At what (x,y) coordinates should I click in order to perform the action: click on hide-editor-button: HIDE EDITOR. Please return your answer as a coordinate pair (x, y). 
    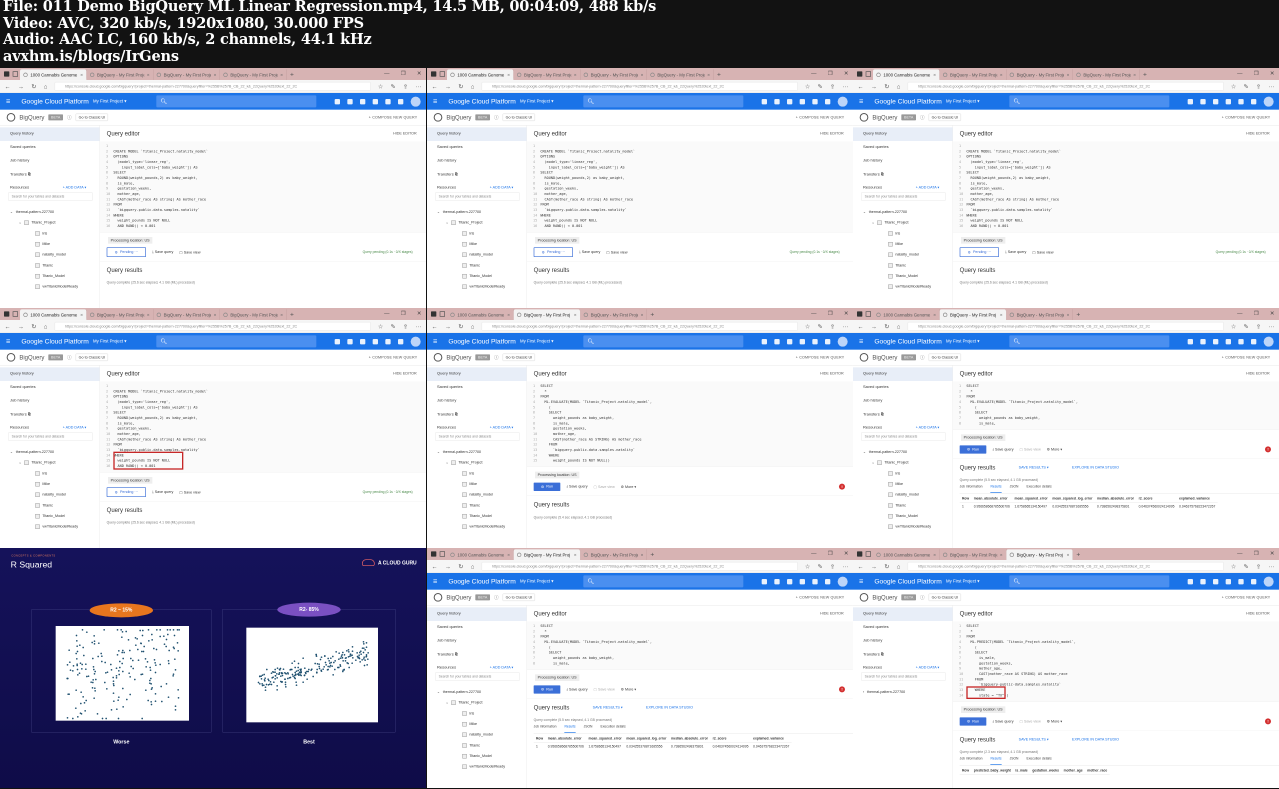
    Looking at the image, I should click on (1258, 373).